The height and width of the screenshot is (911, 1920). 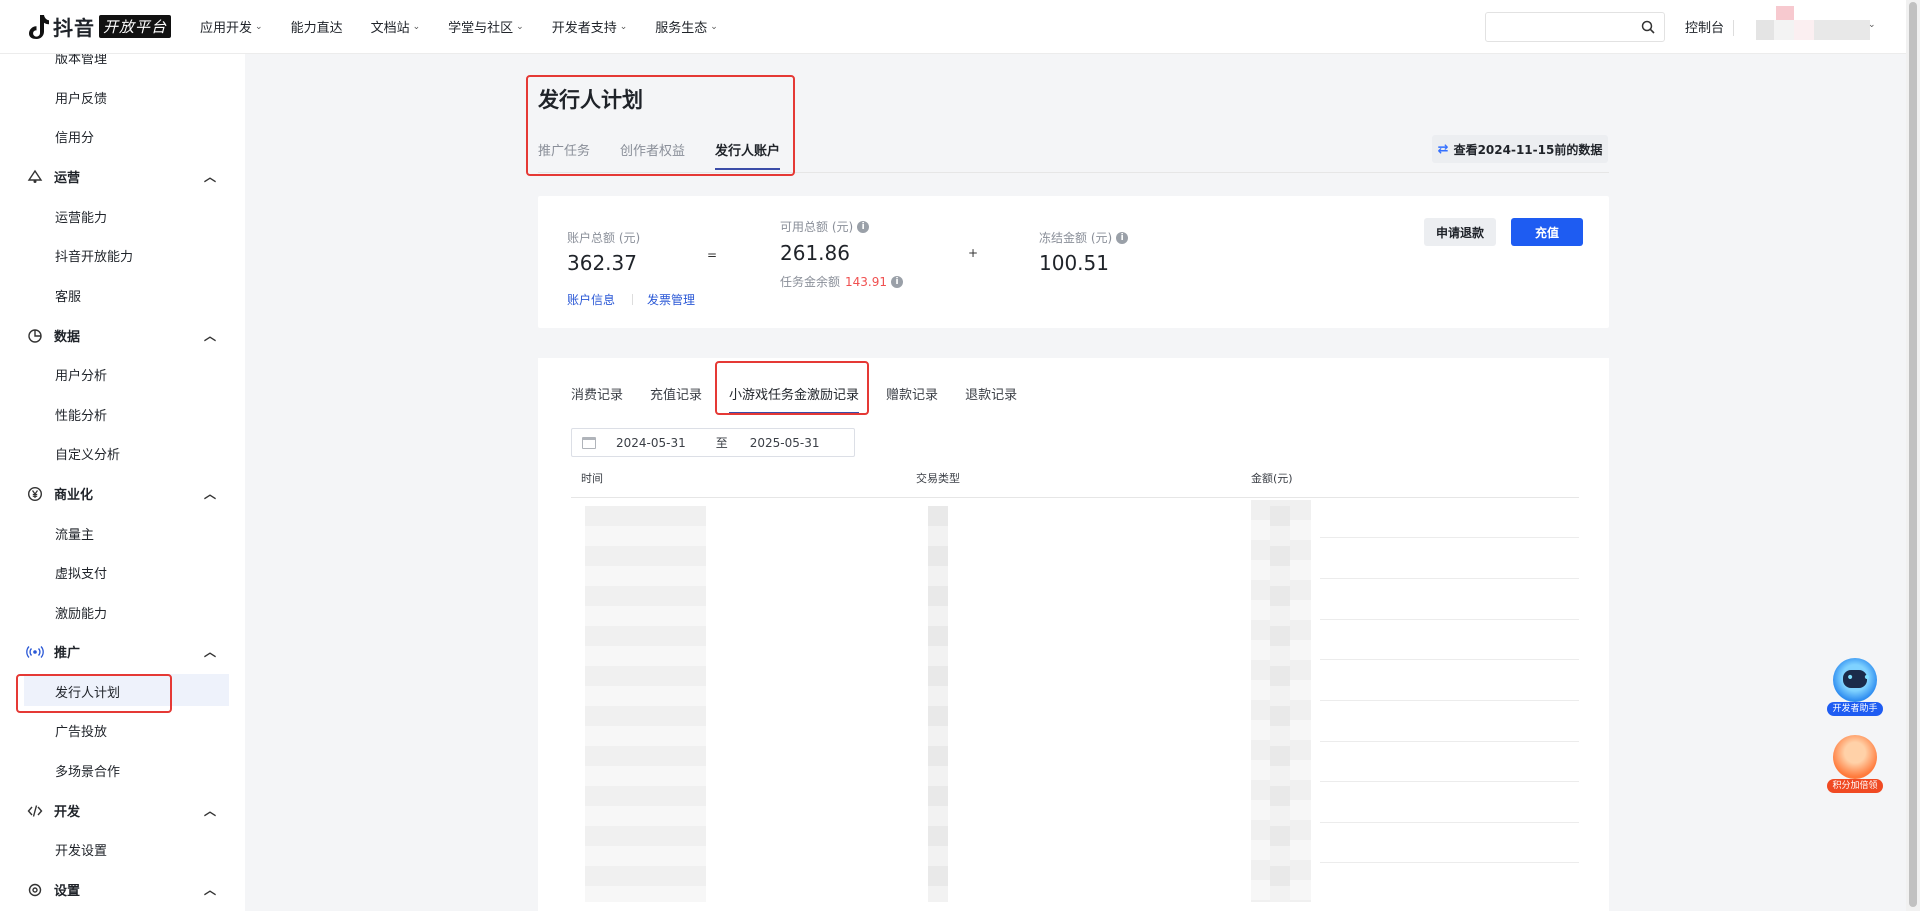 I want to click on sidebar-item-virtual-pay: 虚拟支付, so click(x=81, y=572).